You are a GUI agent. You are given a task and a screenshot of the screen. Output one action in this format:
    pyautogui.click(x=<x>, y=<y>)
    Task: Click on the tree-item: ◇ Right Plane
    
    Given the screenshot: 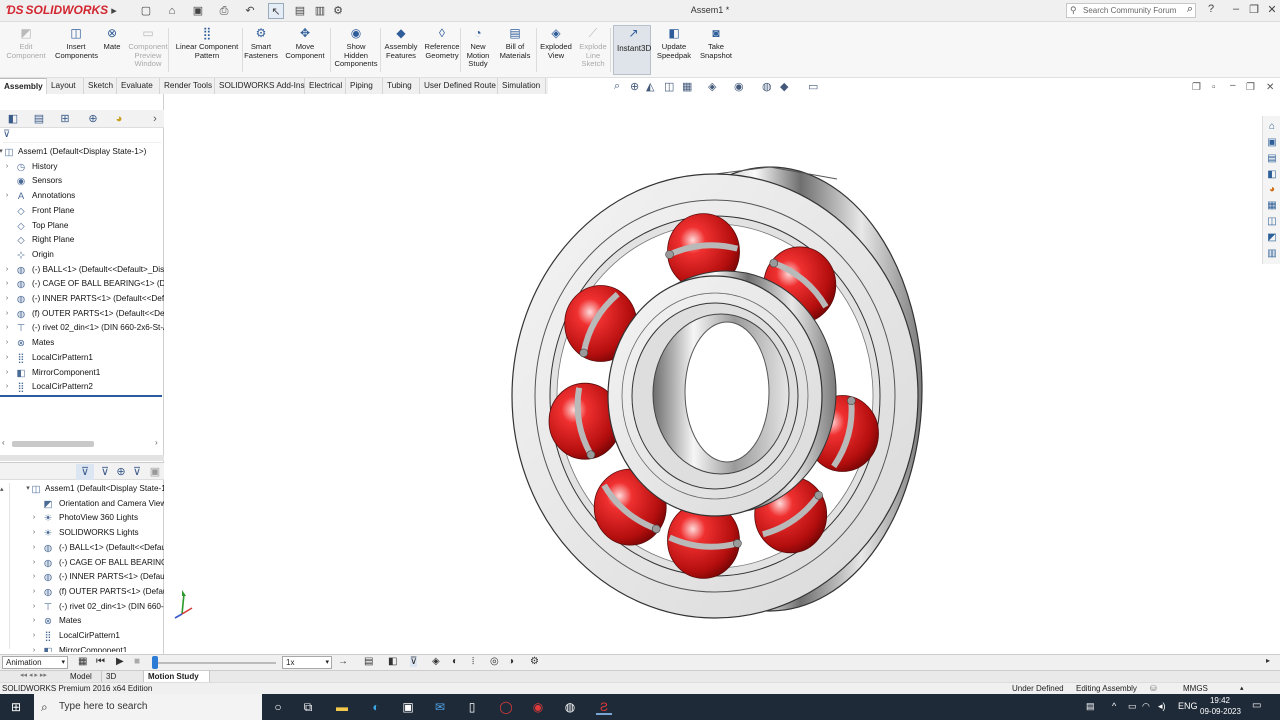 What is the action you would take?
    pyautogui.click(x=82, y=240)
    